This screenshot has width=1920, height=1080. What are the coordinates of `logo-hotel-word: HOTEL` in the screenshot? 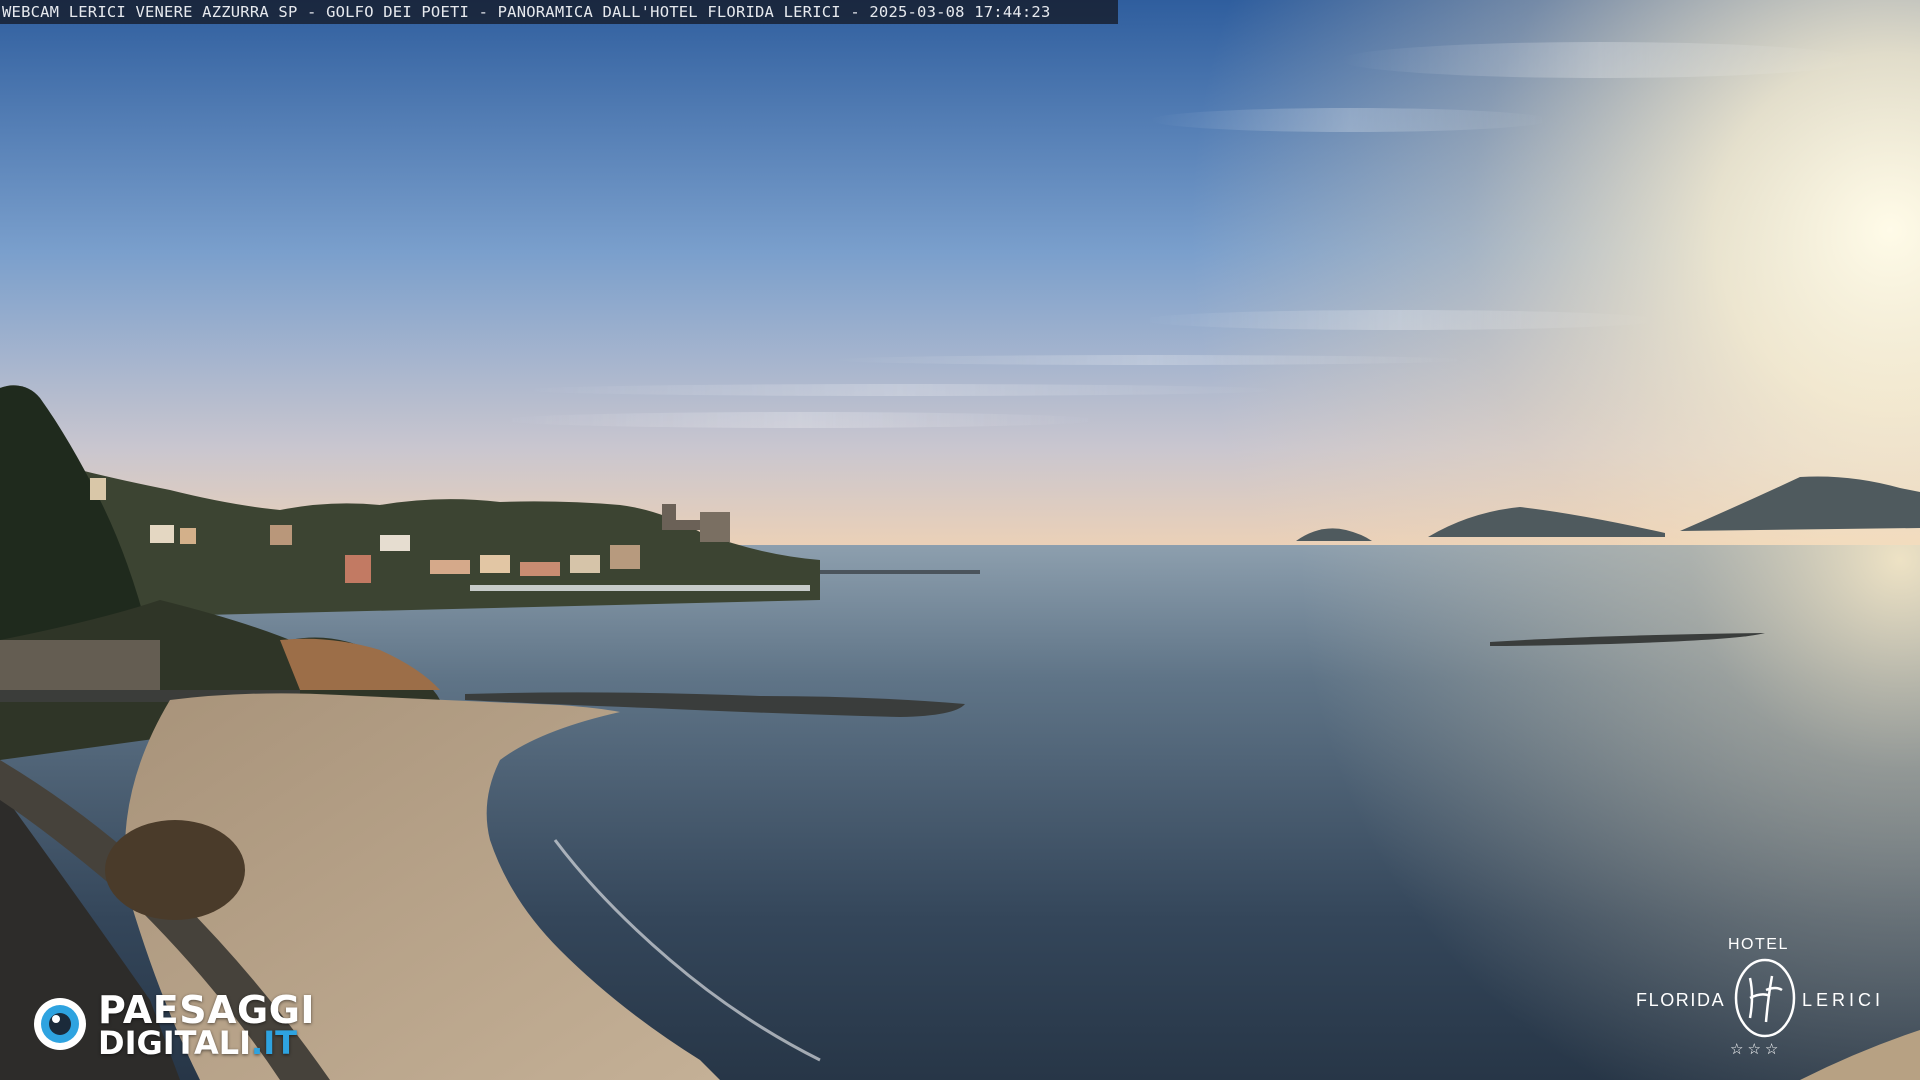 It's located at (1758, 944).